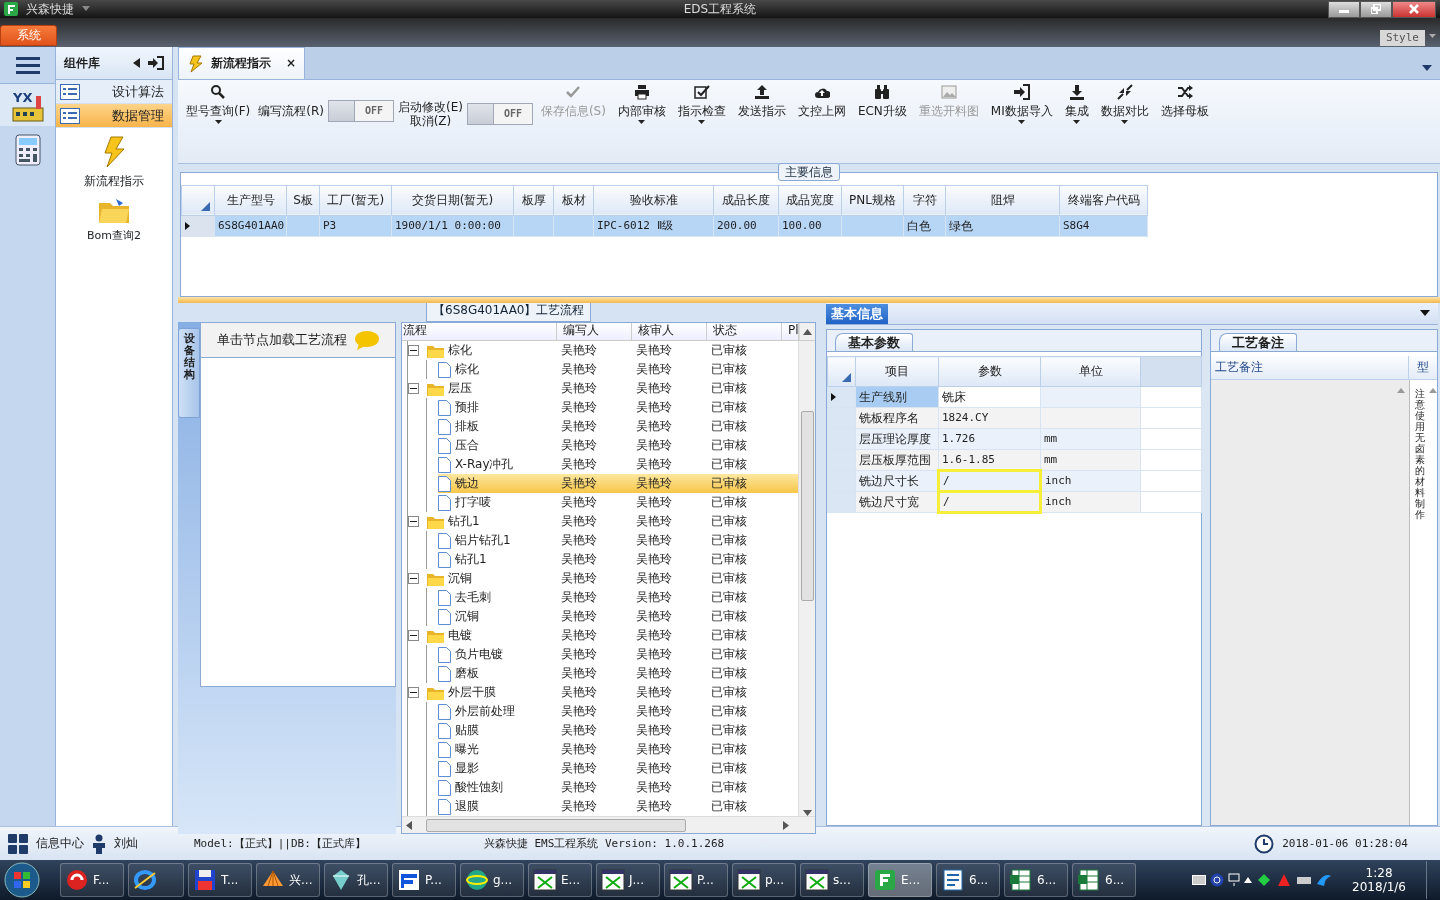  Describe the element at coordinates (872, 200) in the screenshot. I see `column-header: PNL规格` at that location.